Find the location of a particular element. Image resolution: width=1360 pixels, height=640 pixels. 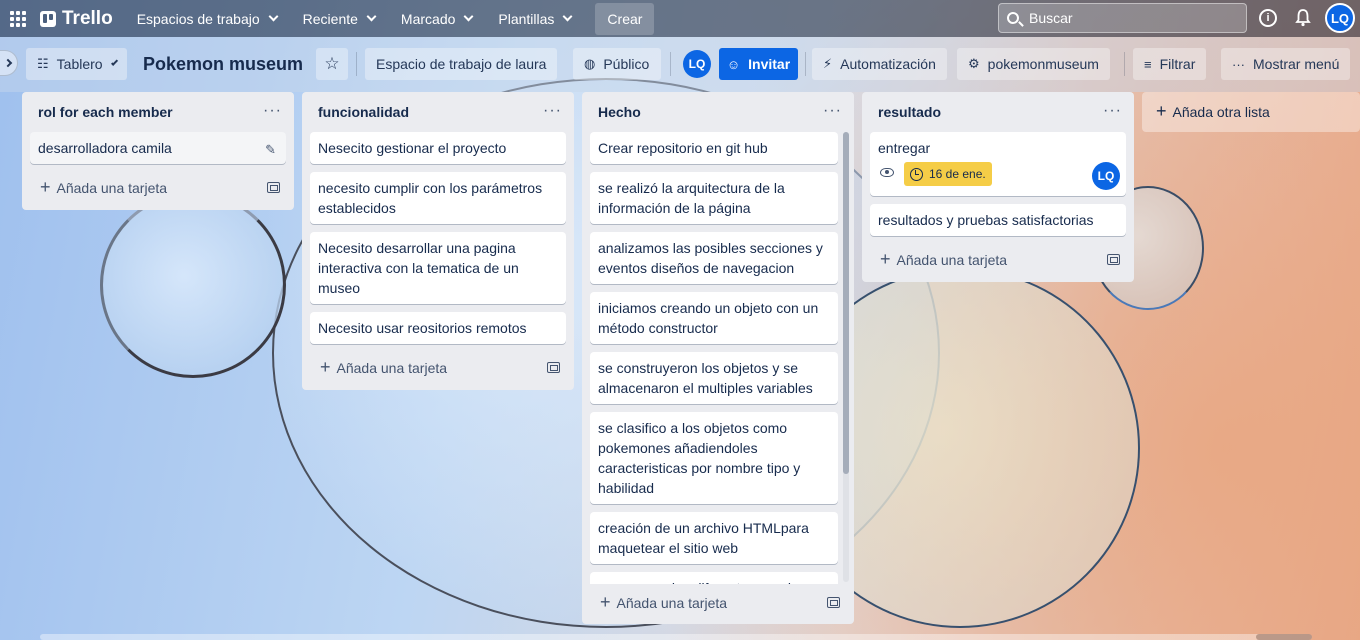

watch-eye-icon is located at coordinates (887, 172).